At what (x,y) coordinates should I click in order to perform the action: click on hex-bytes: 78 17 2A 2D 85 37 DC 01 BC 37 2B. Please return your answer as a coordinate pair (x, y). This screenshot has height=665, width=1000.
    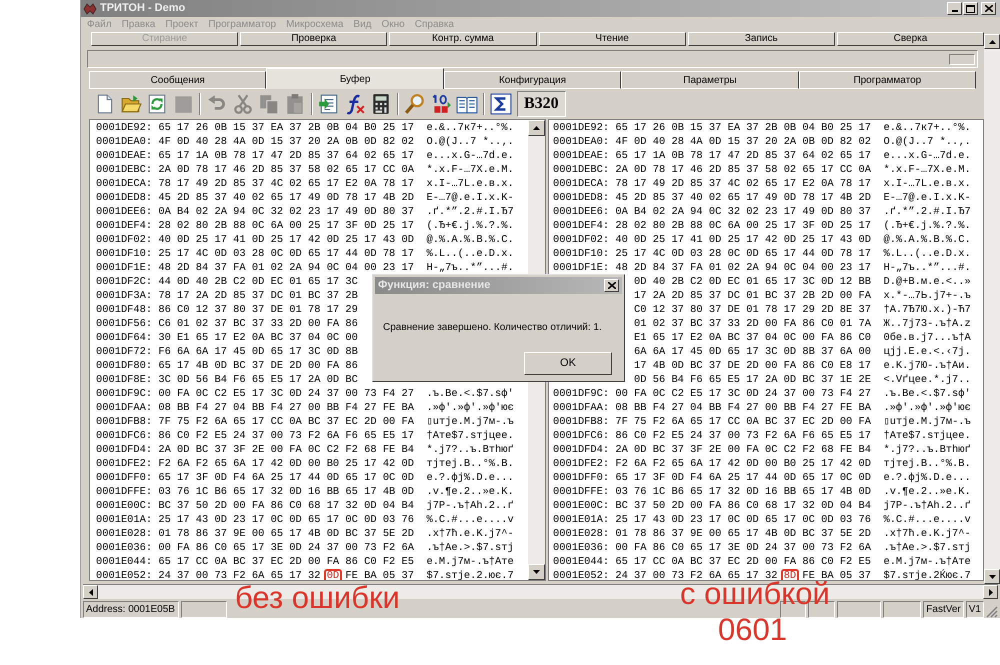
    Looking at the image, I should click on (258, 296).